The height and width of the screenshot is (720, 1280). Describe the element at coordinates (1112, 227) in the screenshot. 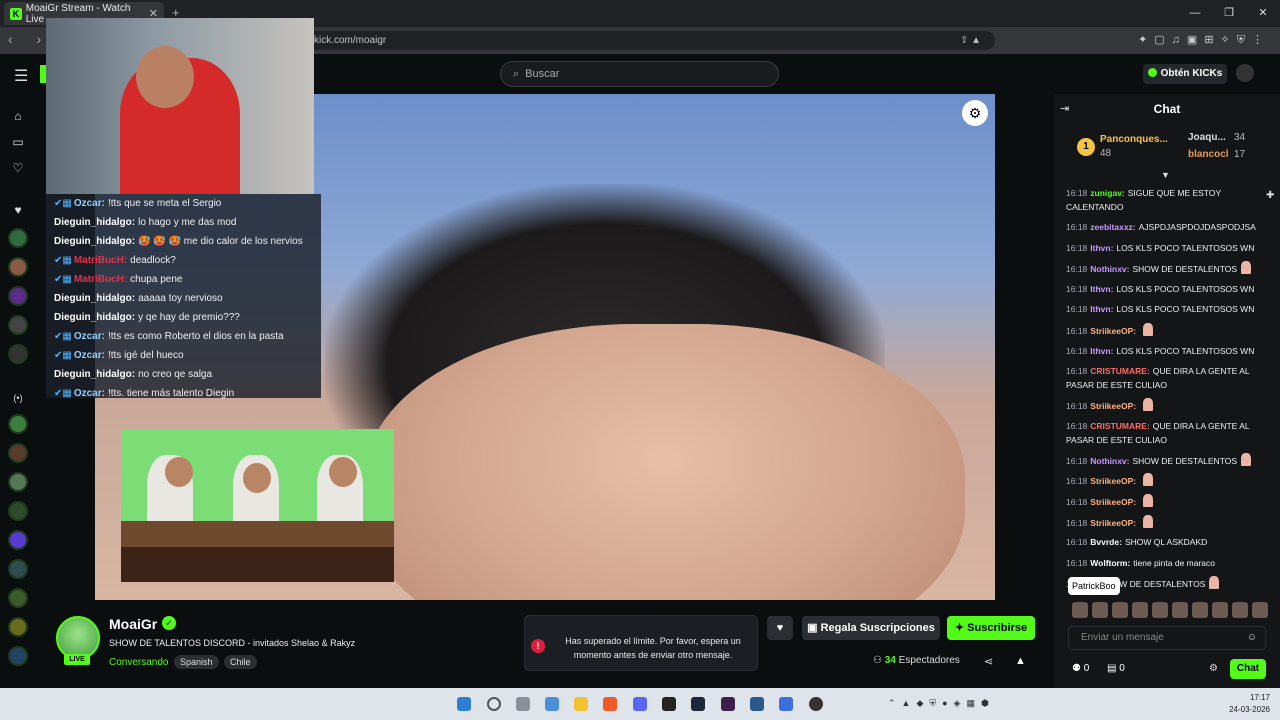

I see `chat-username: zeebitaxxz:` at that location.